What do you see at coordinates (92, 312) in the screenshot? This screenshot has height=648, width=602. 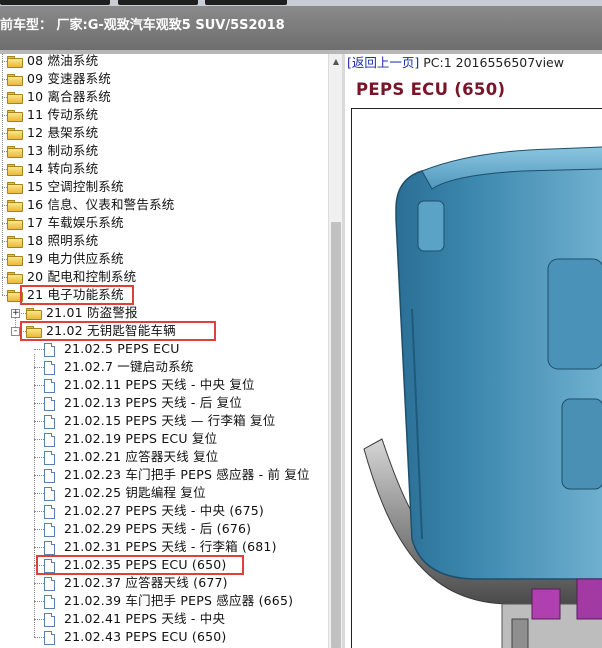 I see `tree-item-label: 21.01 防盗警报` at bounding box center [92, 312].